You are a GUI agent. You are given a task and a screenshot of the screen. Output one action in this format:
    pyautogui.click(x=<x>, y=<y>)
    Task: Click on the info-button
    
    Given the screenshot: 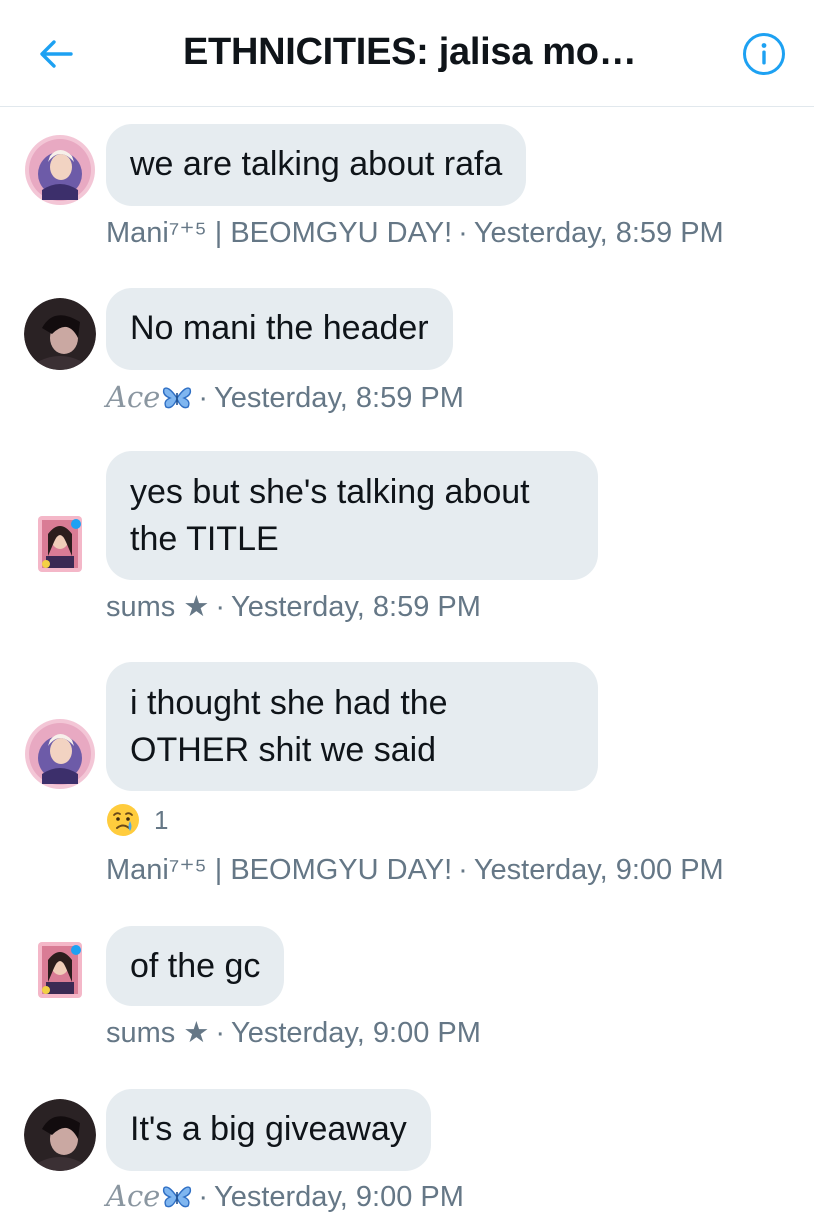 What is the action you would take?
    pyautogui.click(x=764, y=54)
    